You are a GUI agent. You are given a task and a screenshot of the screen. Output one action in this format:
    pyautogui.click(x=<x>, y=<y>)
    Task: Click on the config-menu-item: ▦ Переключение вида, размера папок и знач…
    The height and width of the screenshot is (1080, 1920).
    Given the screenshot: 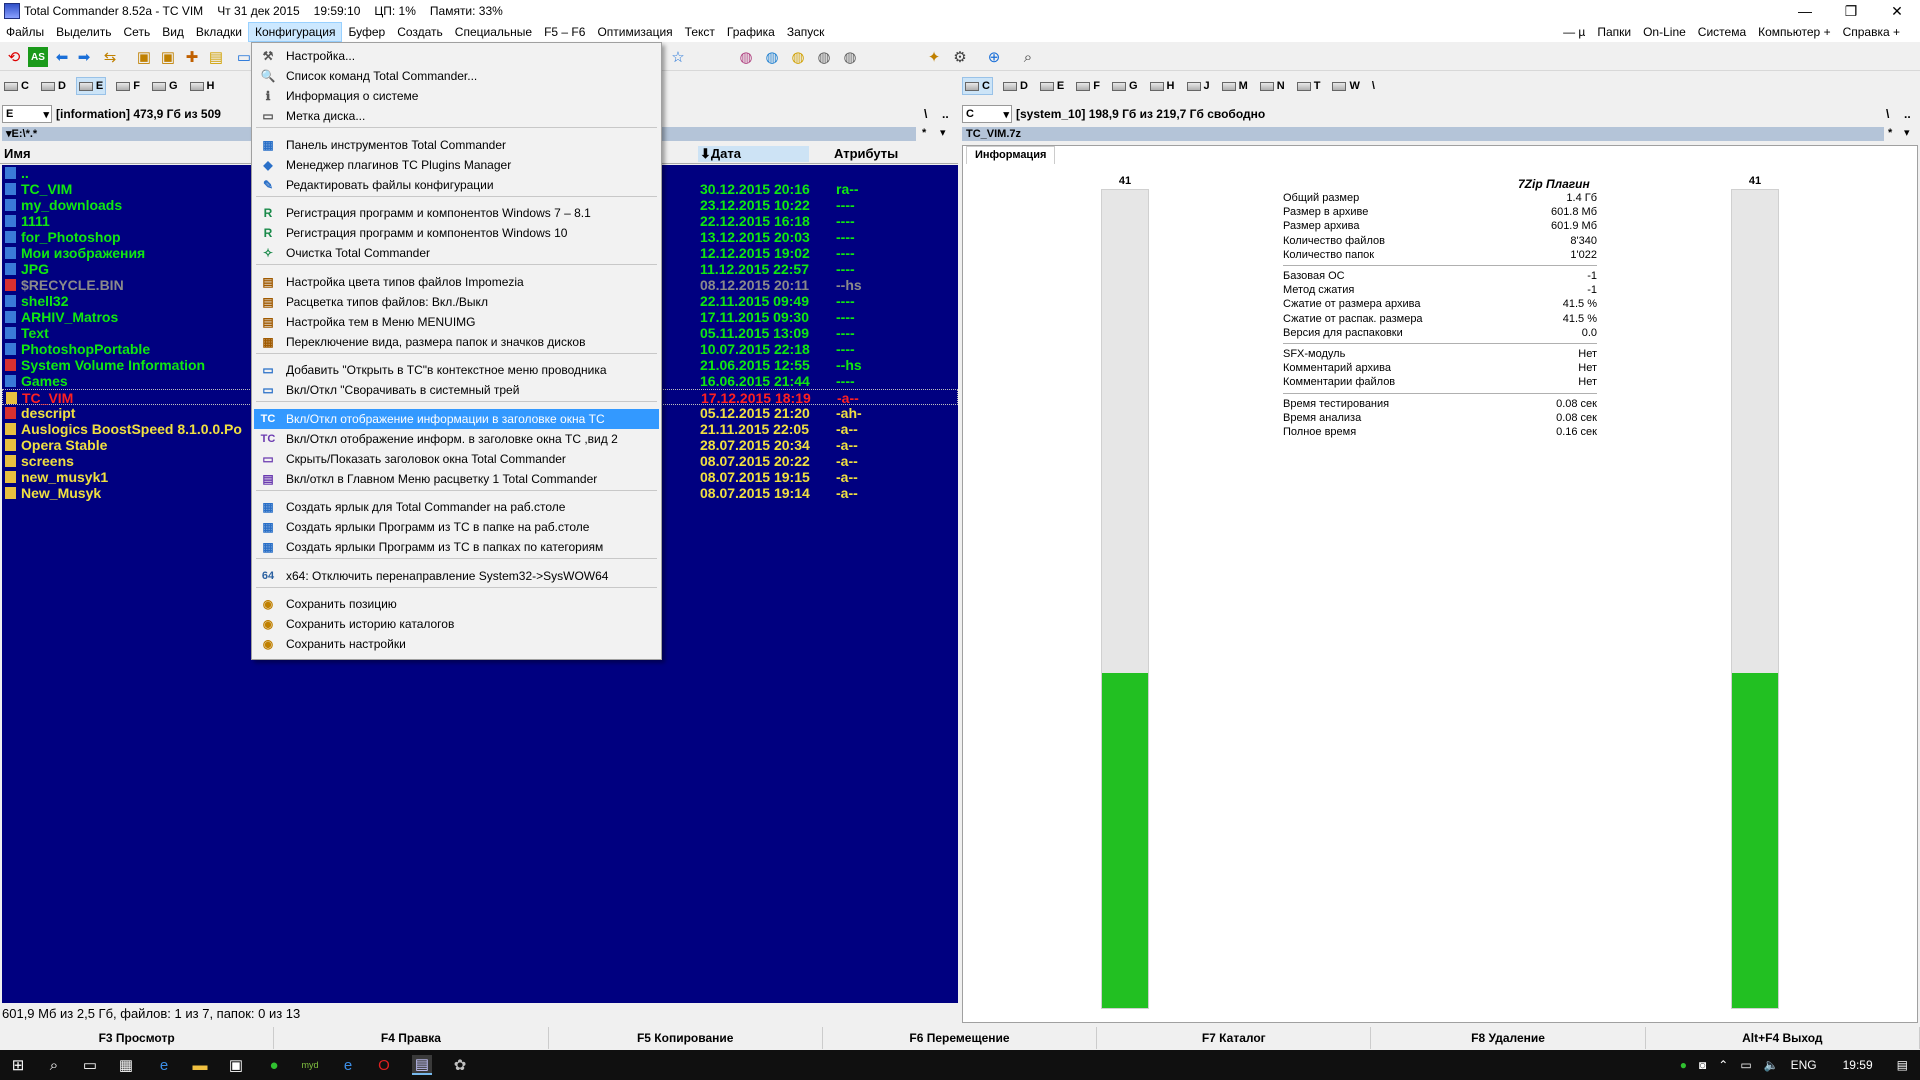 What is the action you would take?
    pyautogui.click(x=456, y=342)
    